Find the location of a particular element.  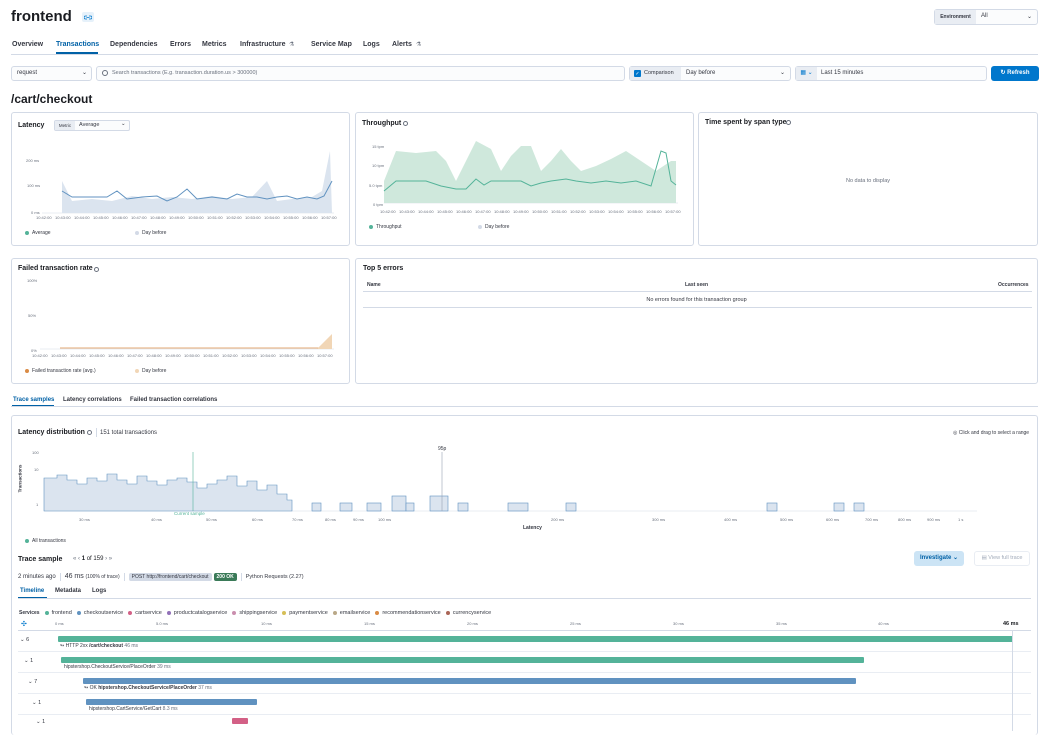

service-checkoutservice: checkoutservice is located at coordinates (99, 613).